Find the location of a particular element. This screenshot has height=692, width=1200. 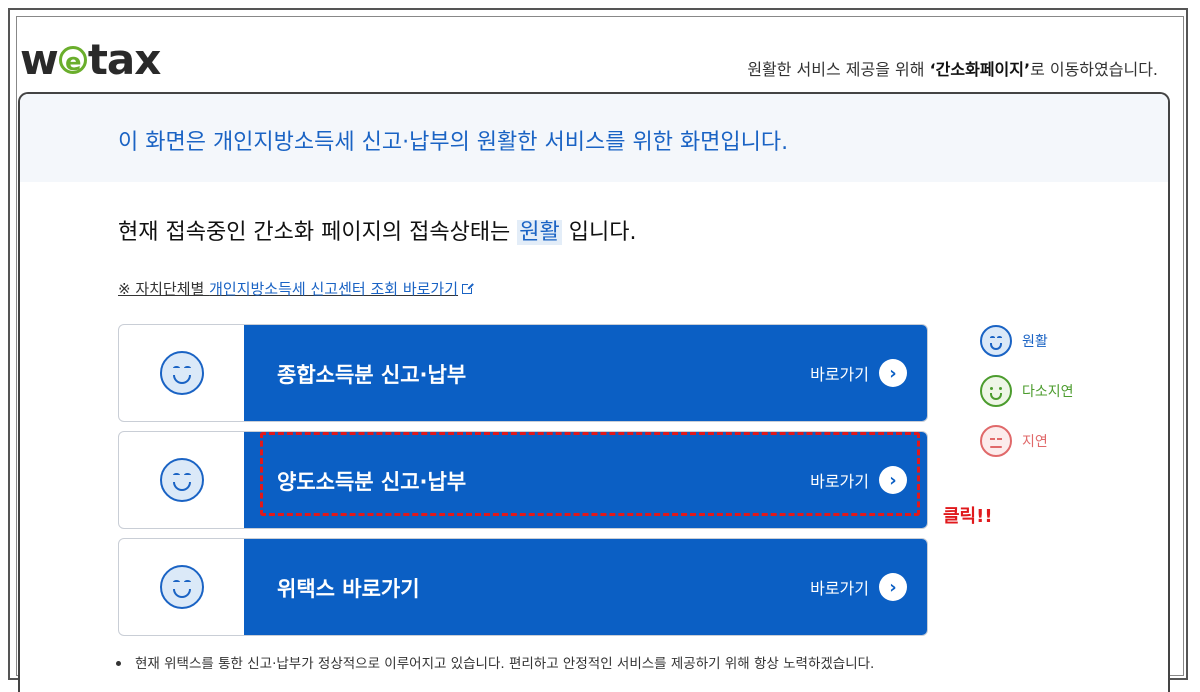

tax-center-link: 개인지방소득세 신고센터 조회 바로가기 is located at coordinates (333, 289).